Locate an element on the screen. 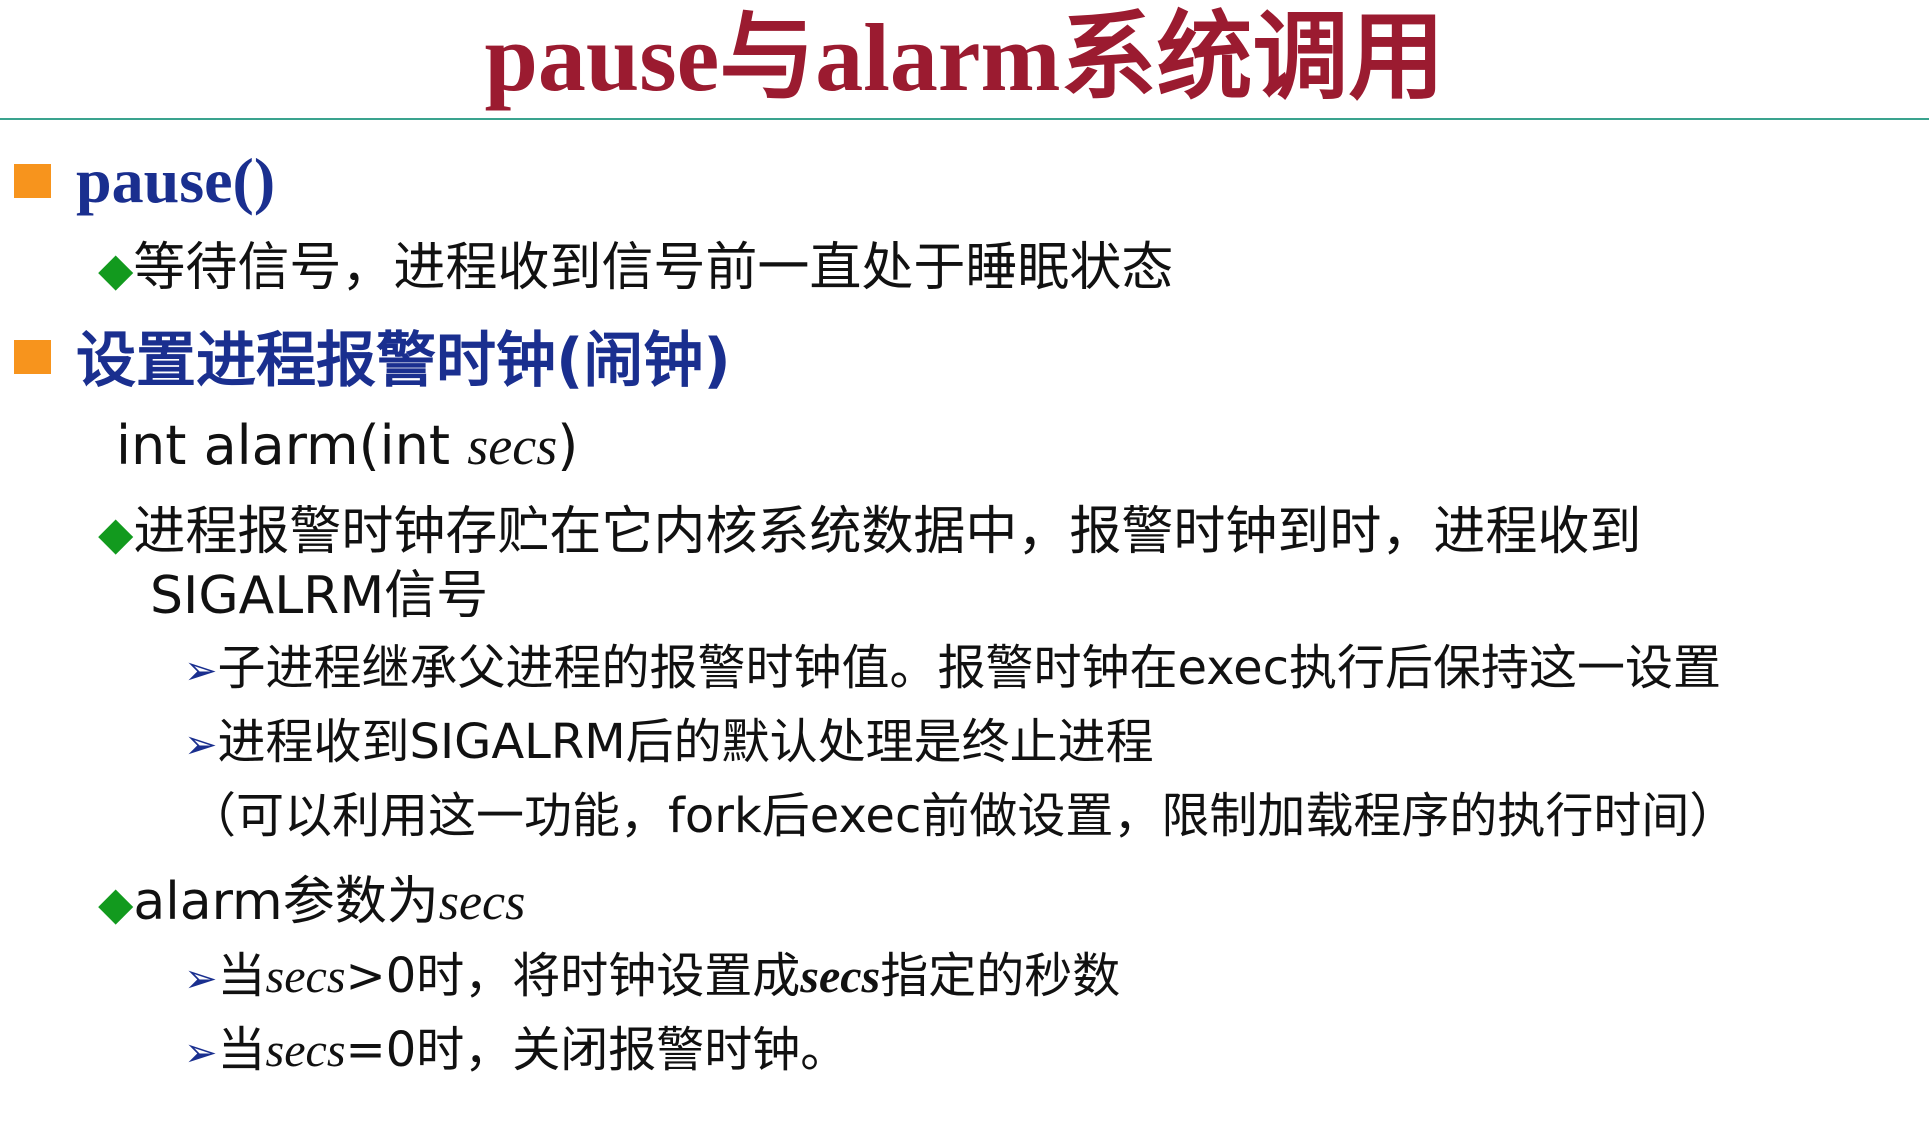 This screenshot has width=1929, height=1143. sub-item-param-bold: secs is located at coordinates (840, 976).